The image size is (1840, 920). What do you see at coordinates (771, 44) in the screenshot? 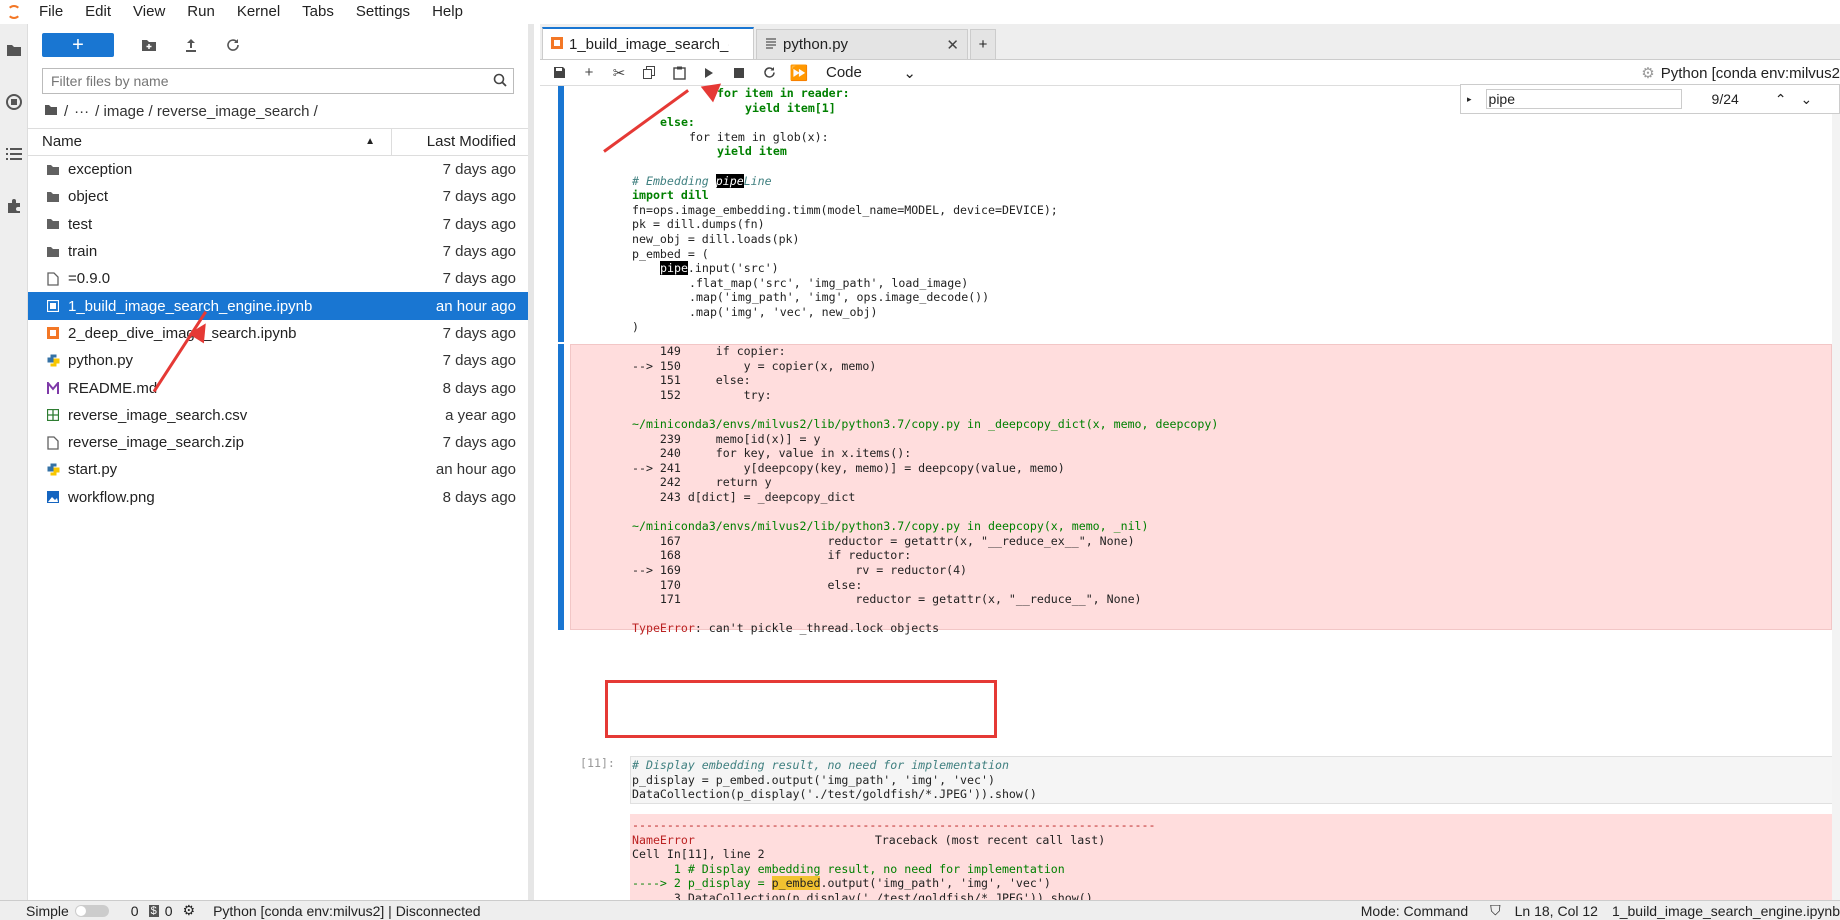
I see `text-file-icon` at bounding box center [771, 44].